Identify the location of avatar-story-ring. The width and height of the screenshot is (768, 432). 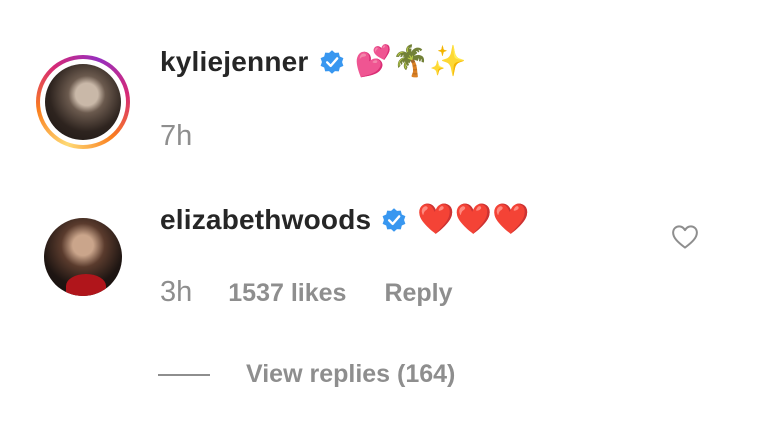
(83, 102).